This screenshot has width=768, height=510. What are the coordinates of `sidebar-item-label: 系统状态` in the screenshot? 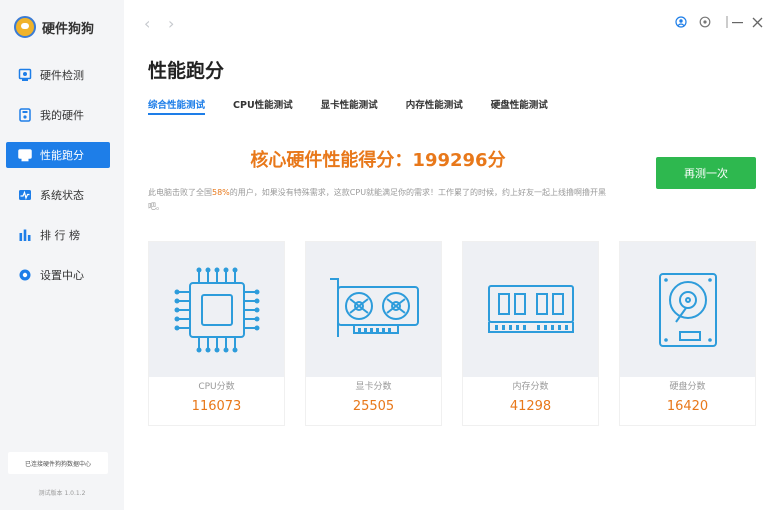 It's located at (62, 195).